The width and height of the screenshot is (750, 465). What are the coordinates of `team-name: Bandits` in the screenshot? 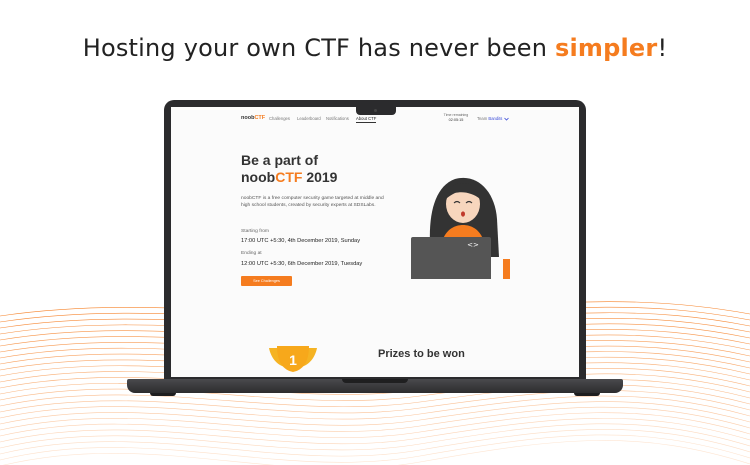 It's located at (495, 118).